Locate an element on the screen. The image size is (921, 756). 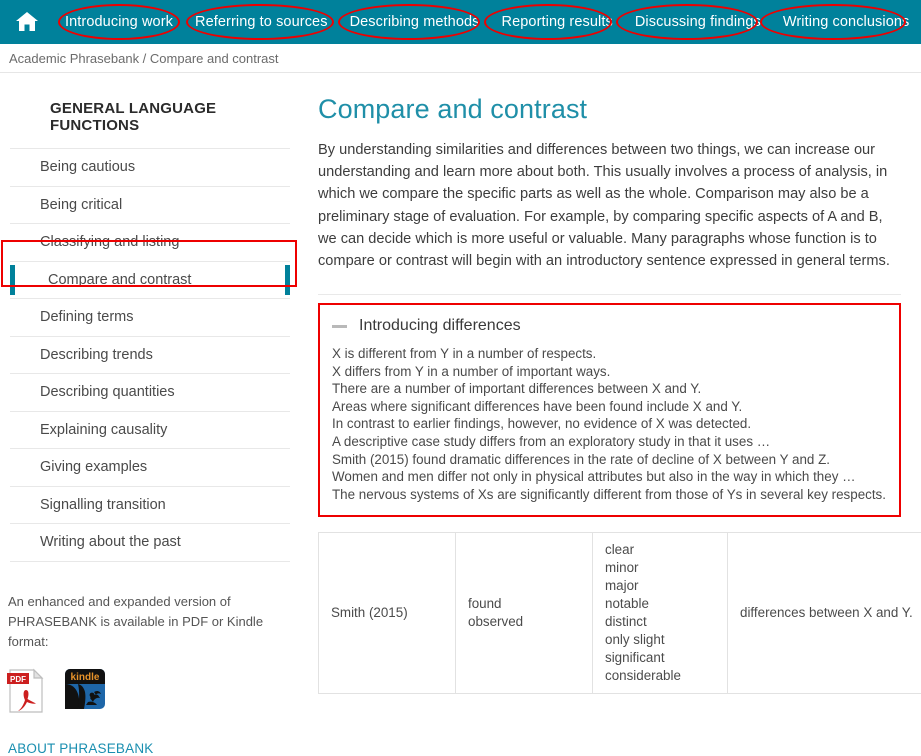
table-cell-citation: Smith (2015) is located at coordinates (387, 613).